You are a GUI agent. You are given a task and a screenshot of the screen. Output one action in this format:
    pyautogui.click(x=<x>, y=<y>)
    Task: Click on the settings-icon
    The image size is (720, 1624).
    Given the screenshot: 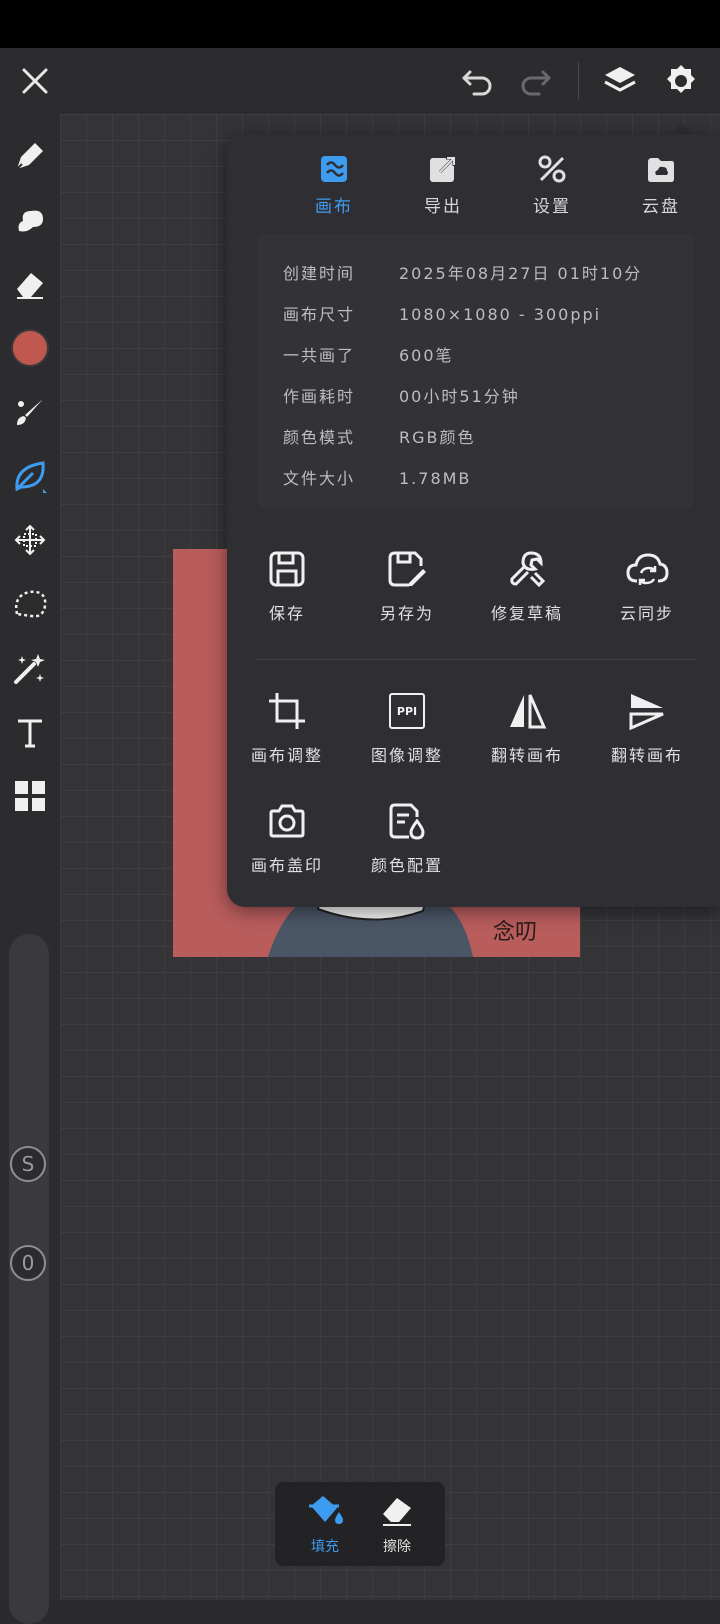 What is the action you would take?
    pyautogui.click(x=681, y=81)
    